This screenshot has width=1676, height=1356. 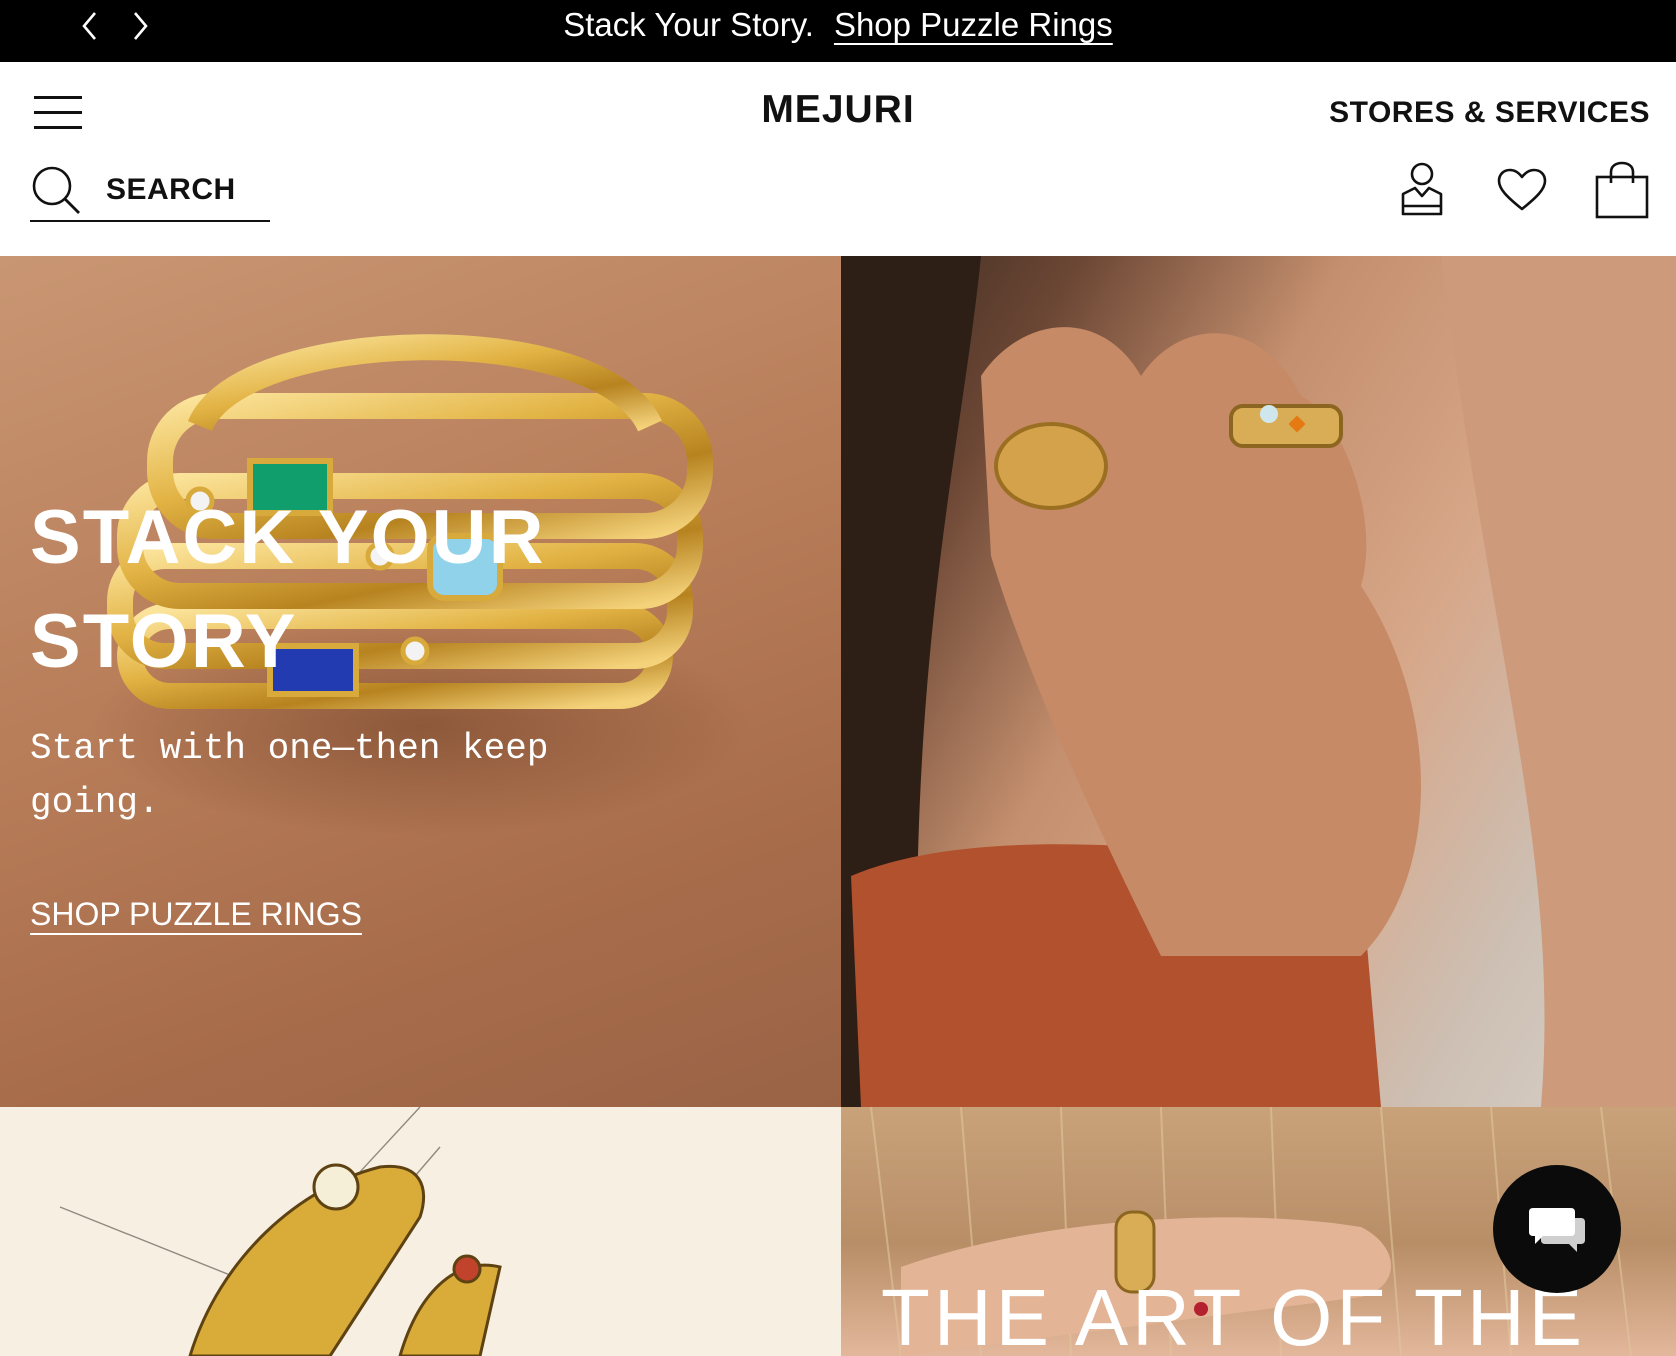 I want to click on account-button, so click(x=1422, y=190).